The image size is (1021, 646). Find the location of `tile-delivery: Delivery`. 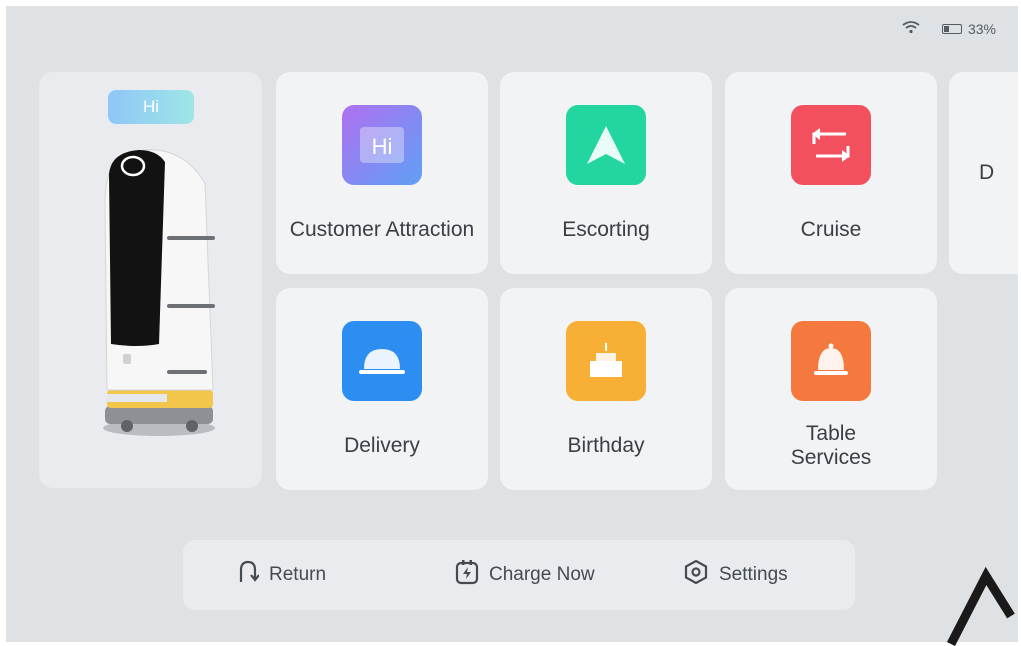

tile-delivery: Delivery is located at coordinates (382, 389).